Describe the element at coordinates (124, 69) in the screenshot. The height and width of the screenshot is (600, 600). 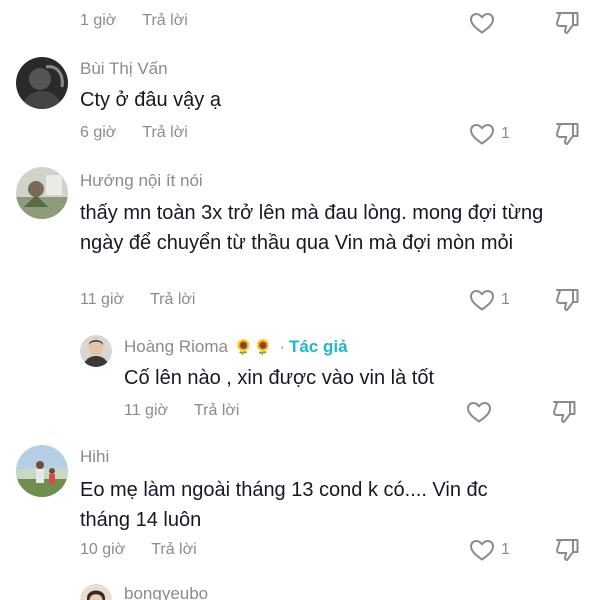
I see `comment-username: Bùi Thị Vấn` at that location.